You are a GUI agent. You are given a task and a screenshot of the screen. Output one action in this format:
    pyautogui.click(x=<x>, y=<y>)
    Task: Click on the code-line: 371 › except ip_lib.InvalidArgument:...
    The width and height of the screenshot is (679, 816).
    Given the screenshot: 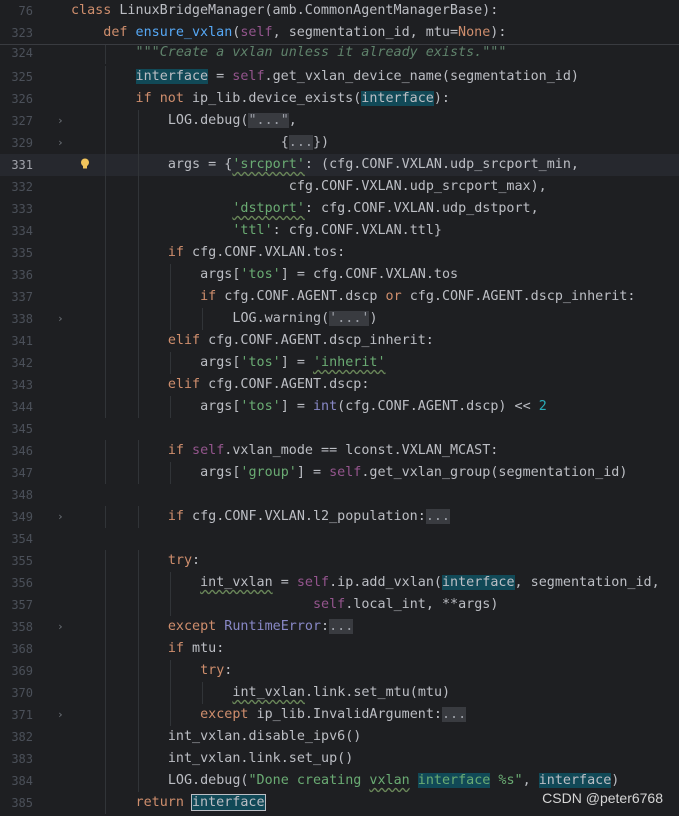 What is the action you would take?
    pyautogui.click(x=339, y=715)
    